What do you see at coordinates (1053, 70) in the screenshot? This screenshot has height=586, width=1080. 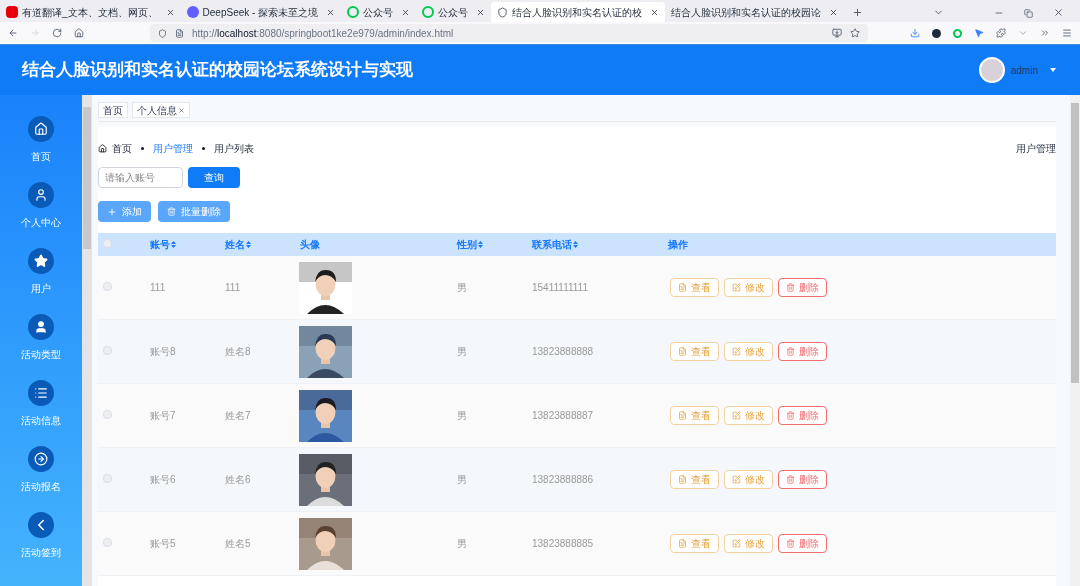 I see `caret-icon` at bounding box center [1053, 70].